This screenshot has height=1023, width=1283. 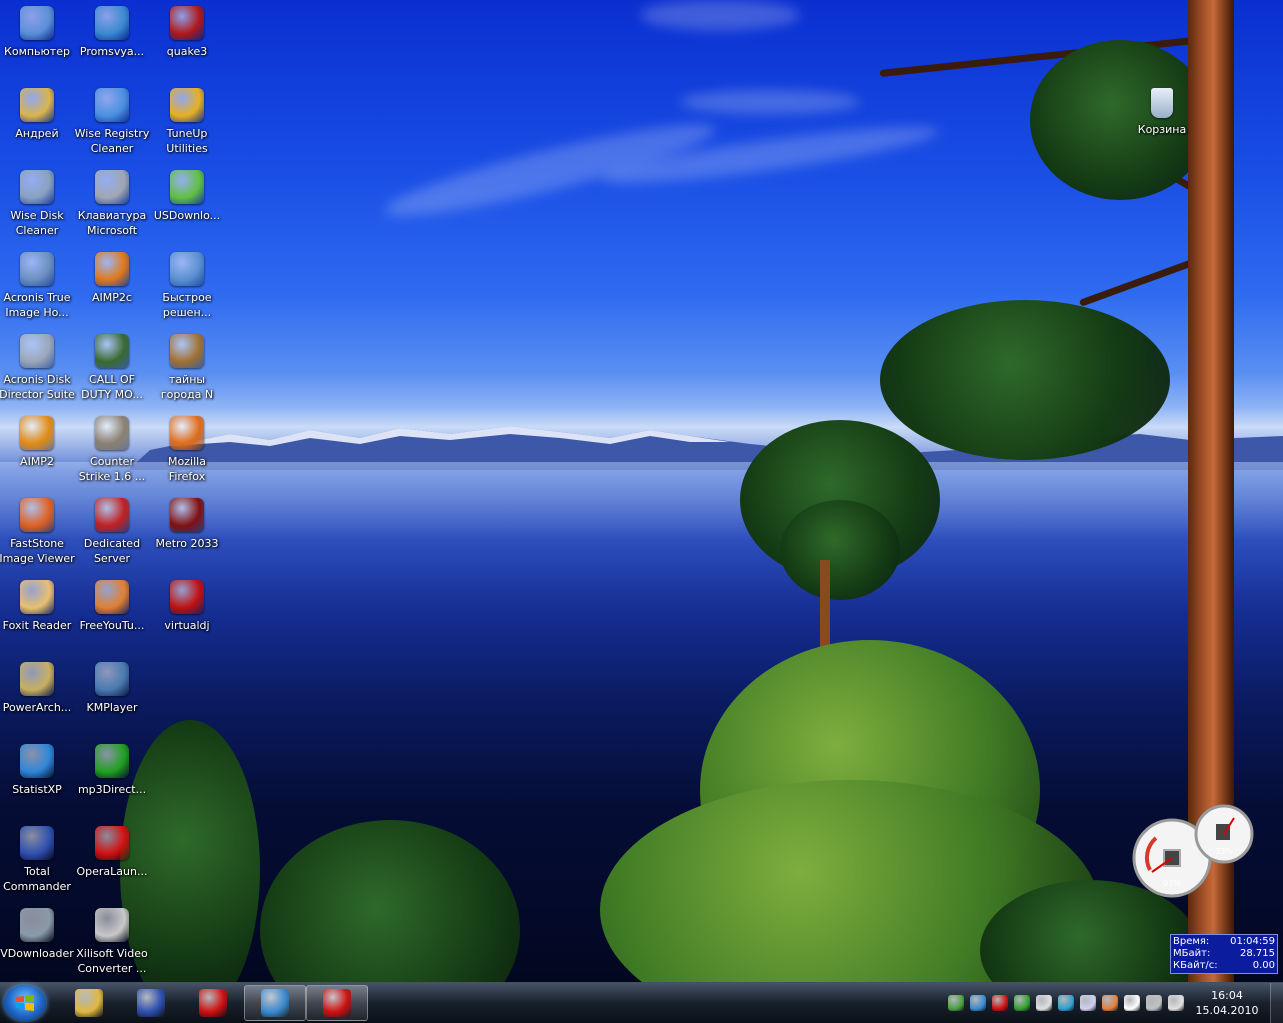 What do you see at coordinates (187, 124) in the screenshot?
I see `desktop-icon: TuneUp Utilities` at bounding box center [187, 124].